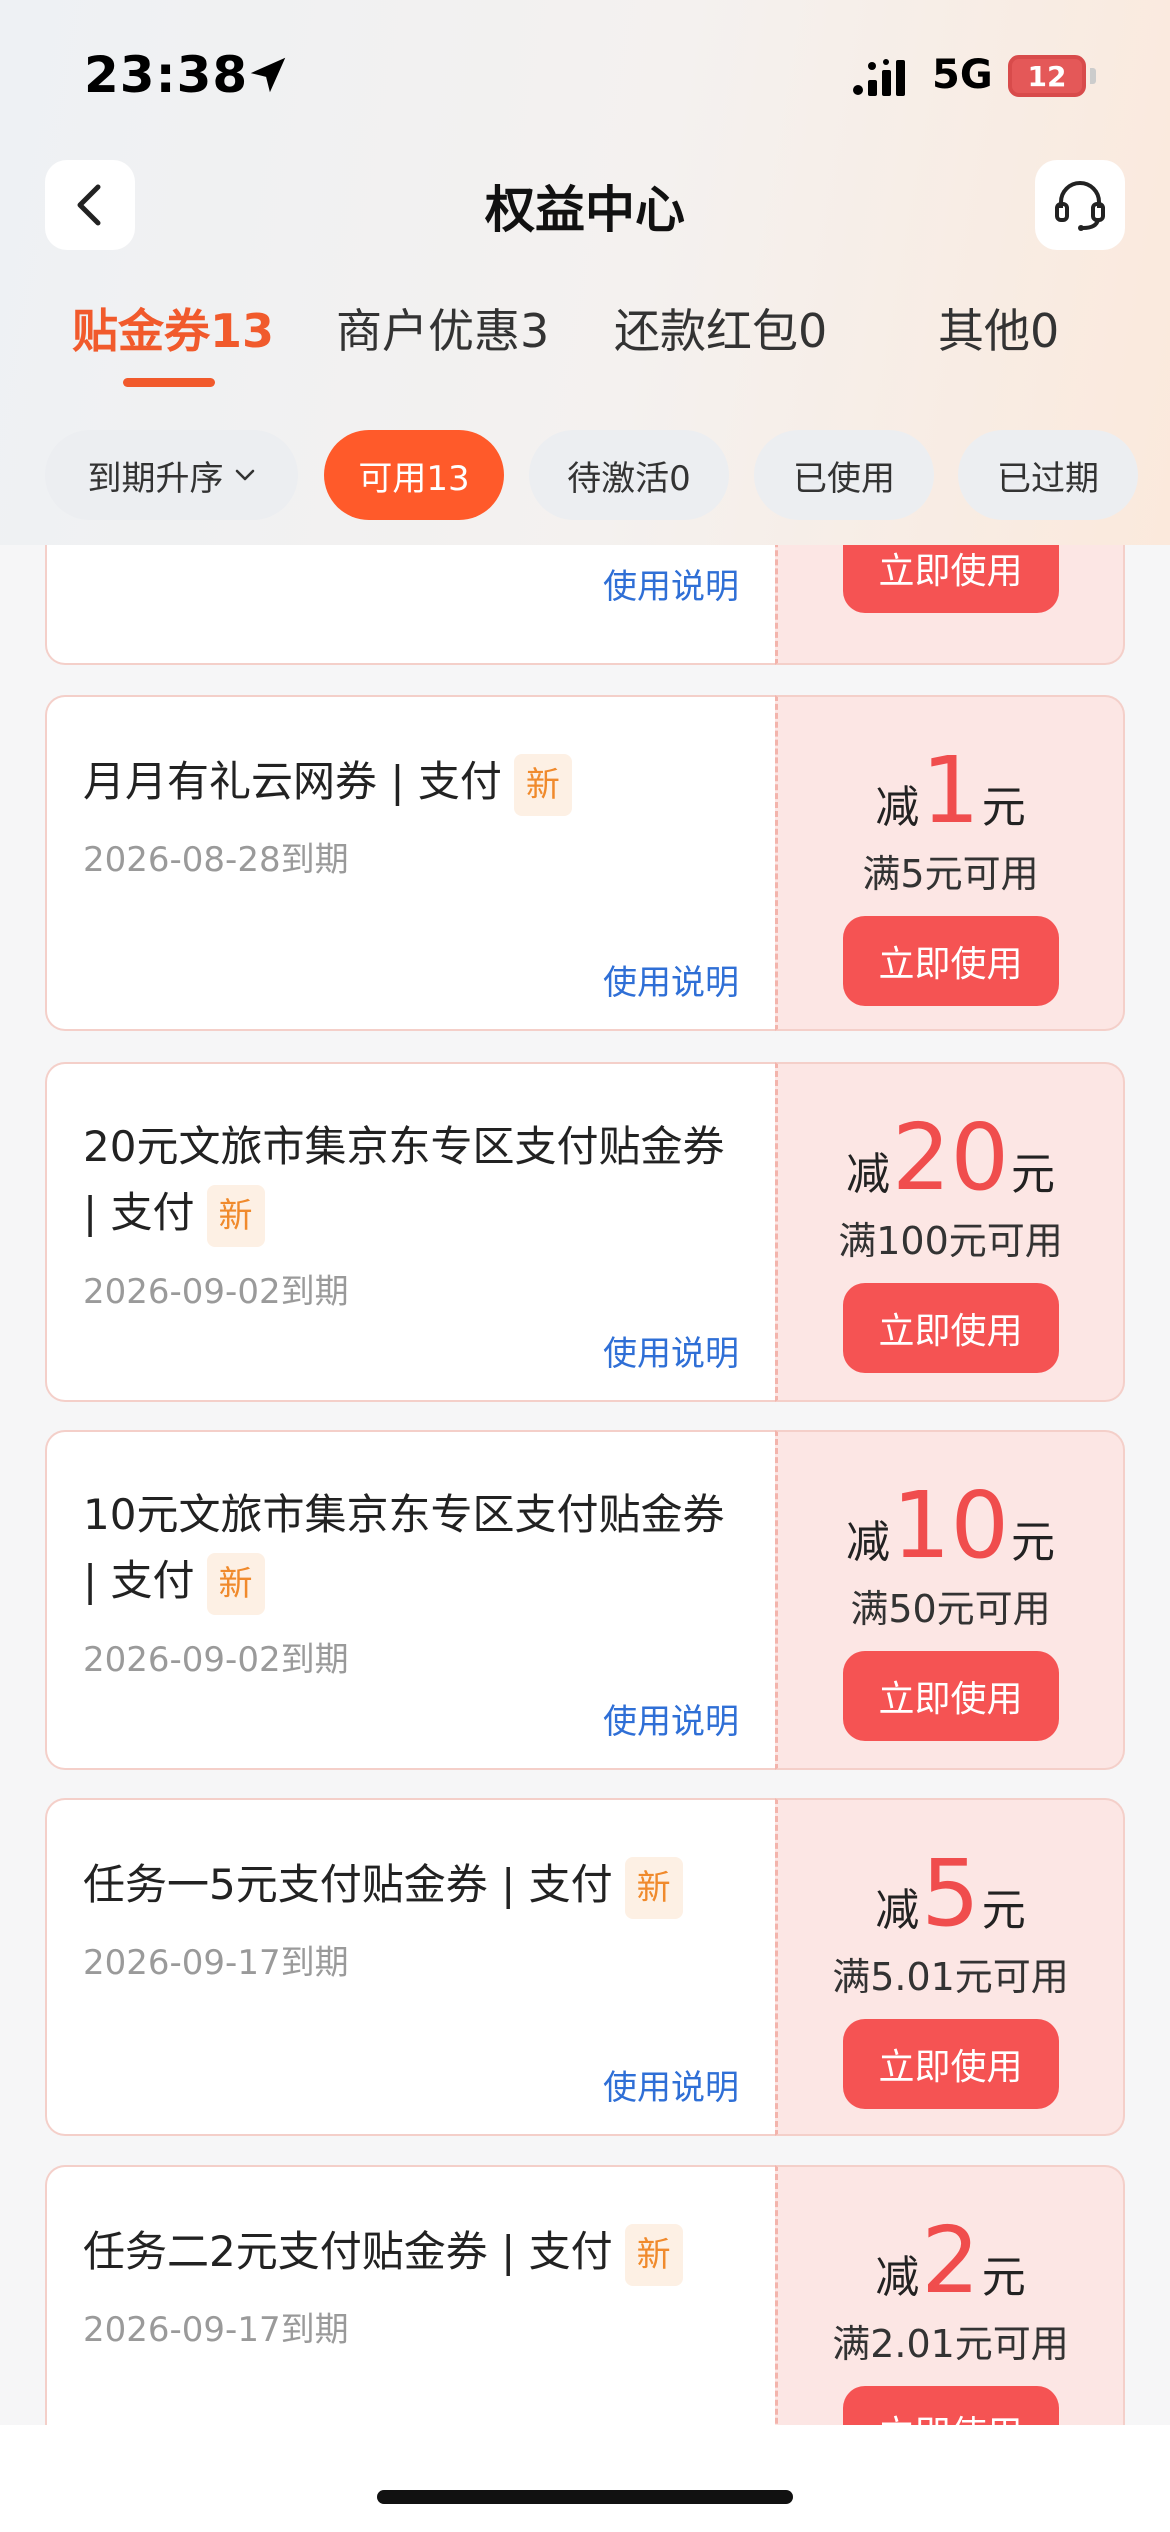 The height and width of the screenshot is (2532, 1170). I want to click on page-title: 权益中心, so click(585, 210).